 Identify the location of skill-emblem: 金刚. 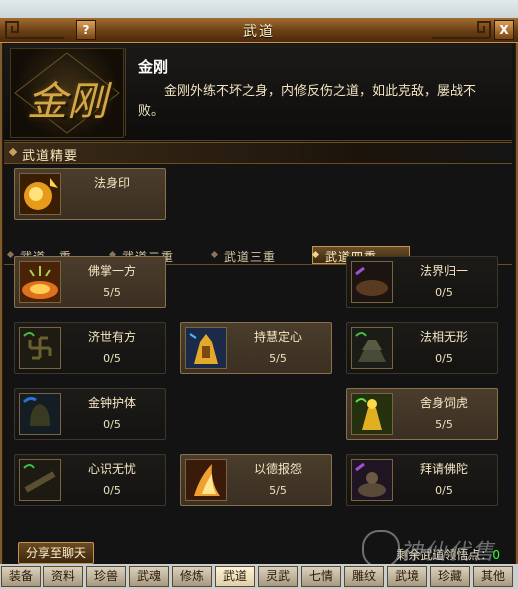
(67, 93).